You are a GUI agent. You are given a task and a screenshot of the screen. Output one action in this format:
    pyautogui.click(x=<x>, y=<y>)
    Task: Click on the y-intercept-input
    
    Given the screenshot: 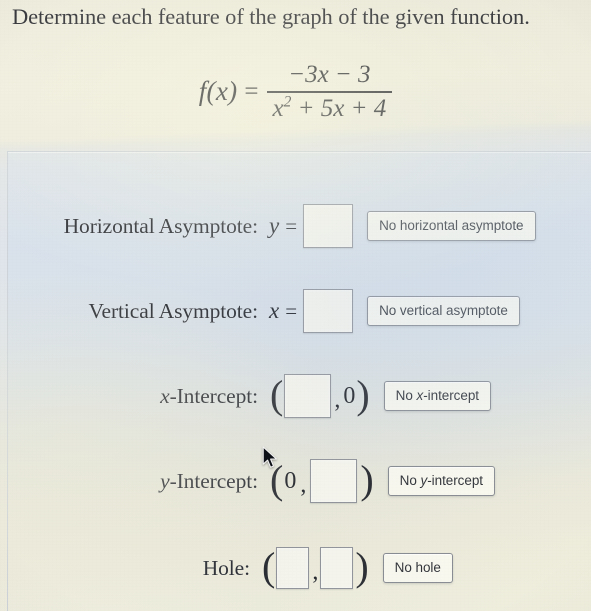 What is the action you would take?
    pyautogui.click(x=334, y=481)
    